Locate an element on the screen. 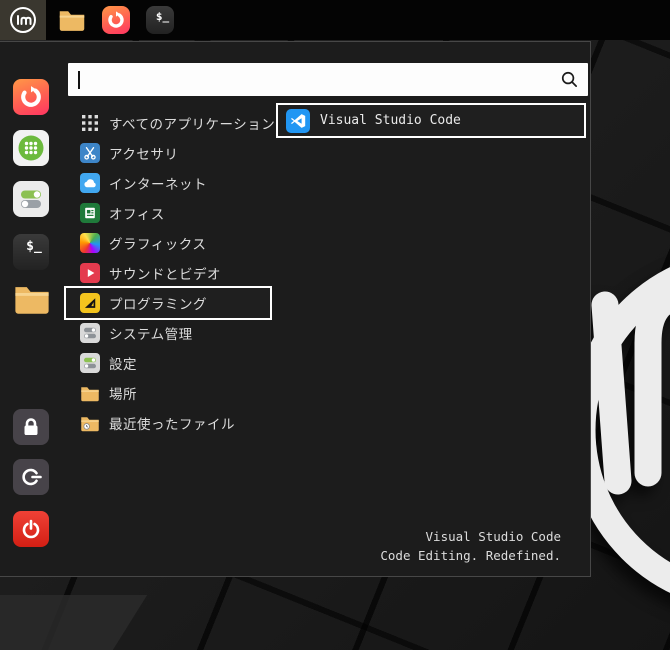 The width and height of the screenshot is (670, 650). terminal-launcher: $_ is located at coordinates (160, 20).